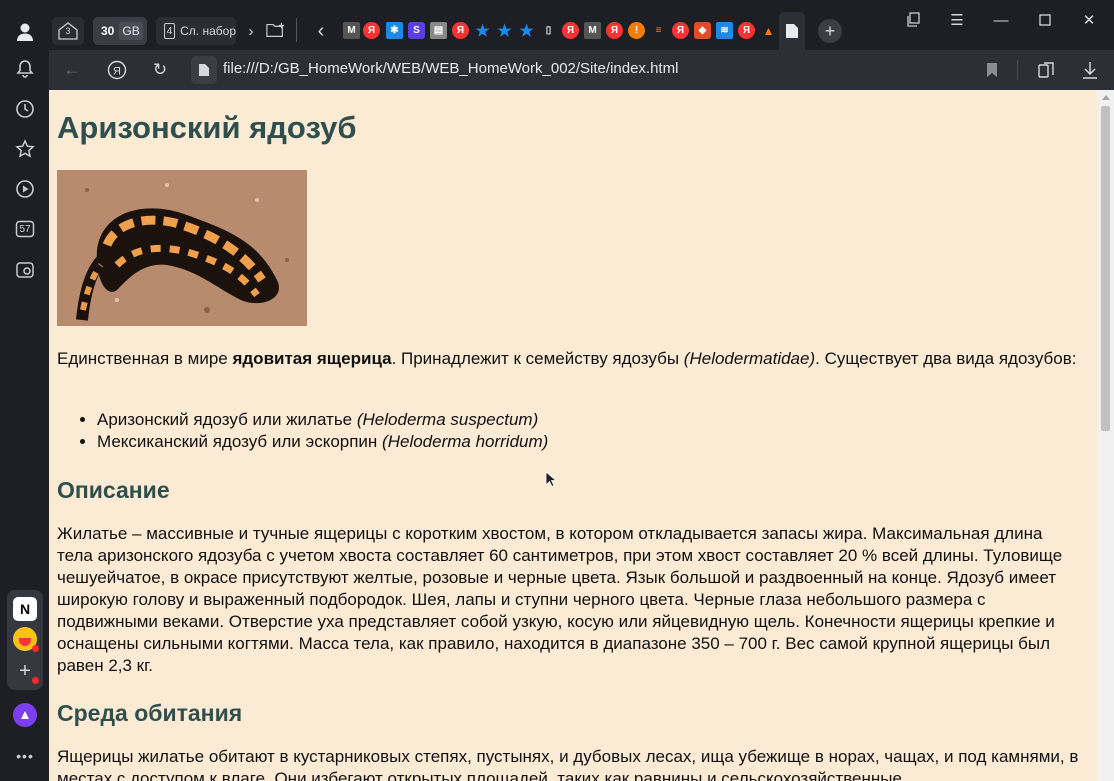 This screenshot has height=781, width=1114. I want to click on tab-group-count: 3, so click(68, 31).